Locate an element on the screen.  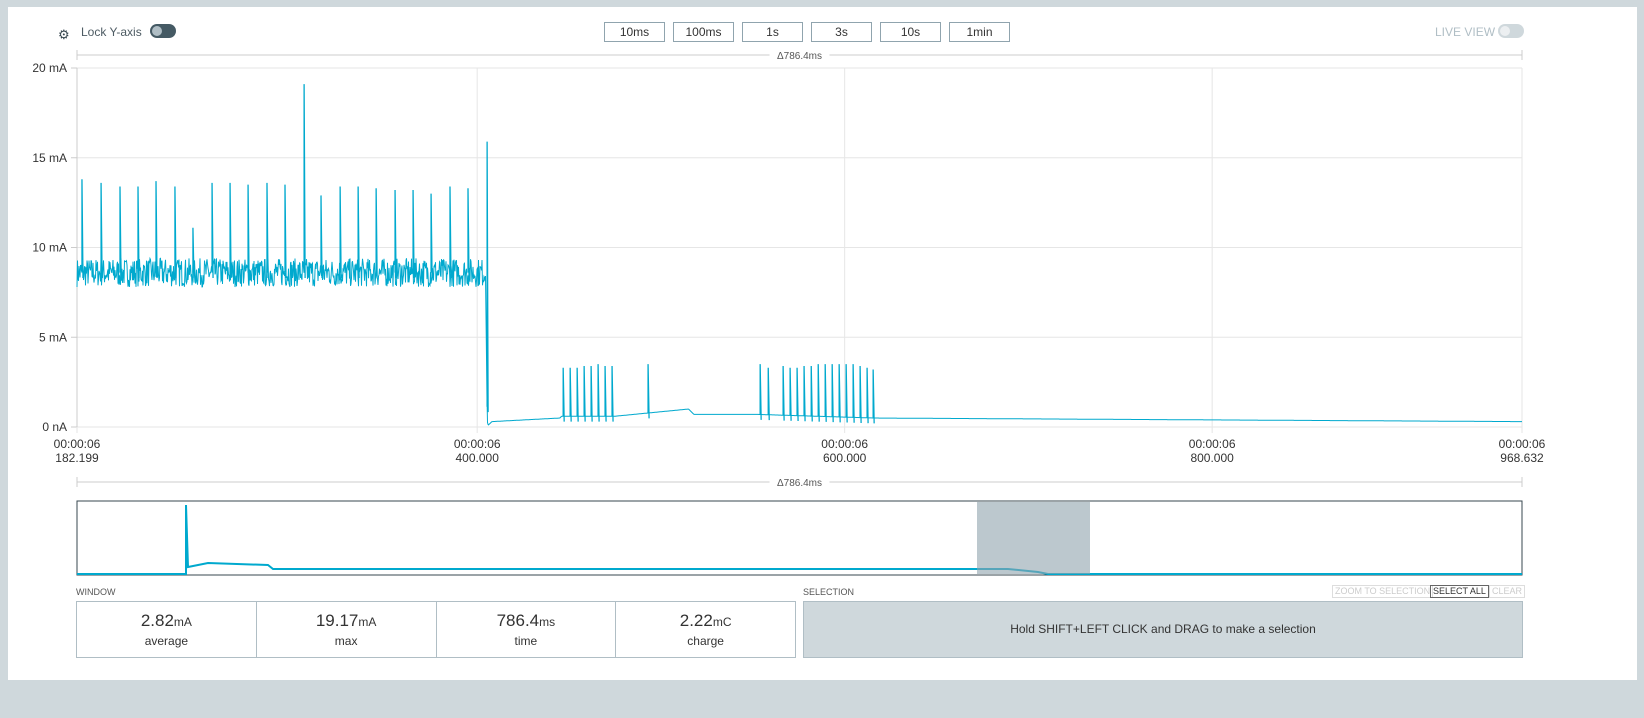
minimap-window-handle is located at coordinates (1033, 538).